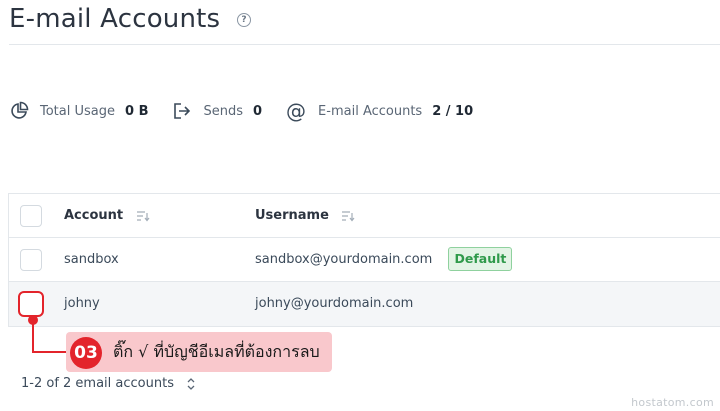  I want to click on username-text: sandbox@yourdomain.com, so click(344, 259).